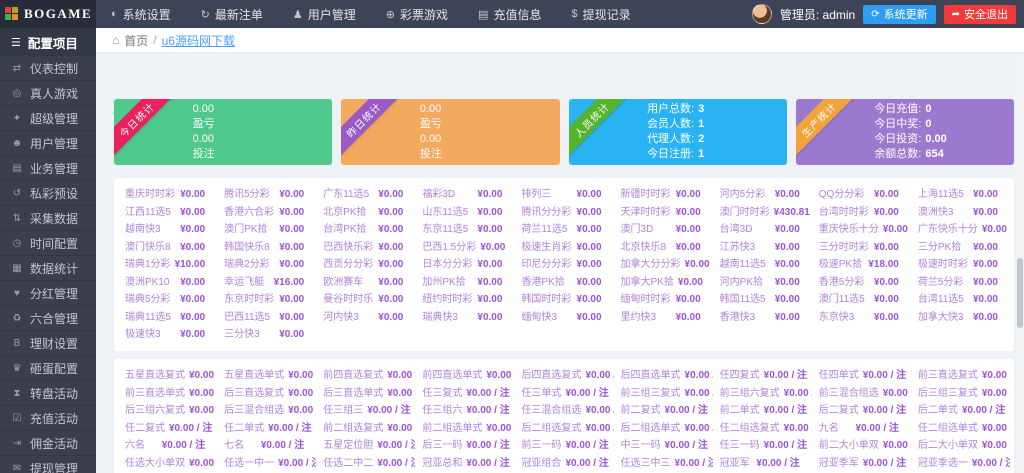 The height and width of the screenshot is (473, 1024). Describe the element at coordinates (249, 299) in the screenshot. I see `lottery-name: 东京时时彩` at that location.